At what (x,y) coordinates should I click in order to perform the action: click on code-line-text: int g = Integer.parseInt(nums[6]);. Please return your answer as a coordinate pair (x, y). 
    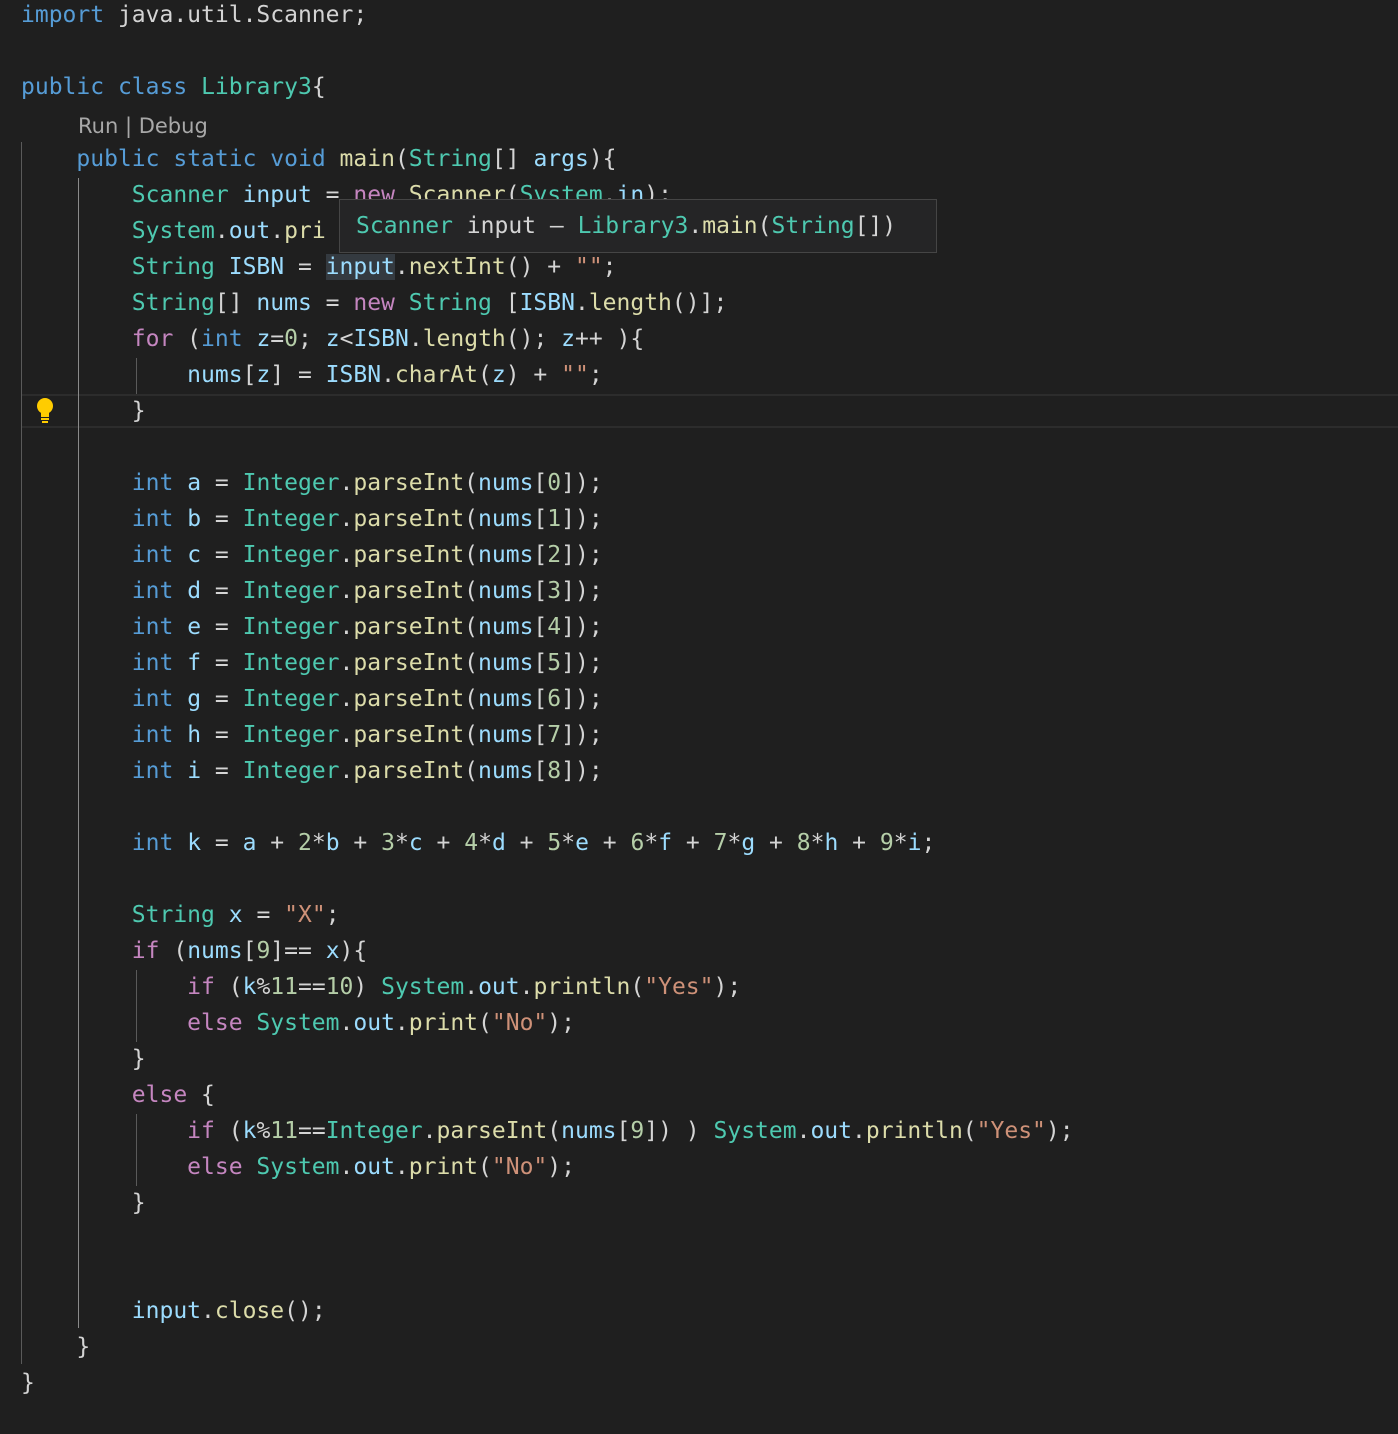
    Looking at the image, I should click on (312, 699).